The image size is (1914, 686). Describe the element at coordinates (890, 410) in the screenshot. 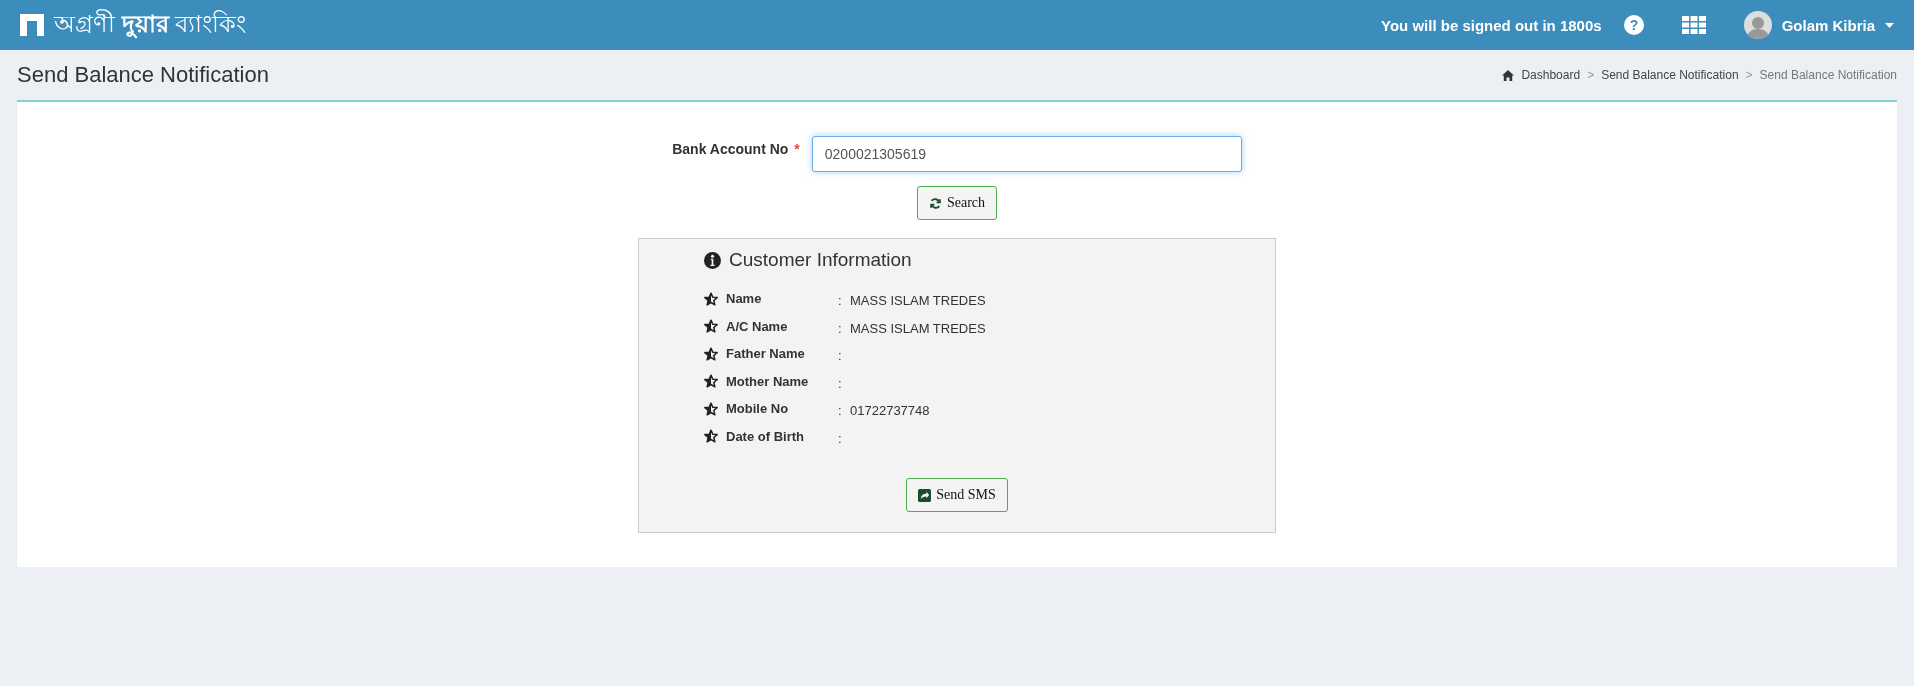

I see `info-value: 01722737748` at that location.